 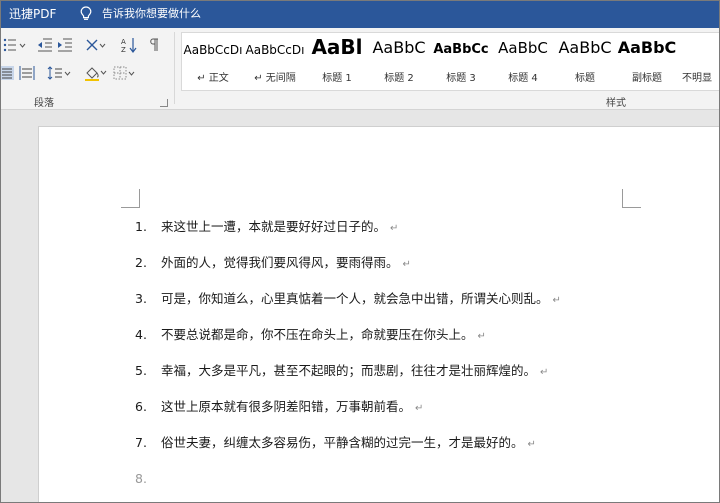 What do you see at coordinates (349, 370) in the screenshot?
I see `list-text: 幸福，大多是平凡，甚至不起眼的；而悲剧，往往才是壮丽辉煌的。` at bounding box center [349, 370].